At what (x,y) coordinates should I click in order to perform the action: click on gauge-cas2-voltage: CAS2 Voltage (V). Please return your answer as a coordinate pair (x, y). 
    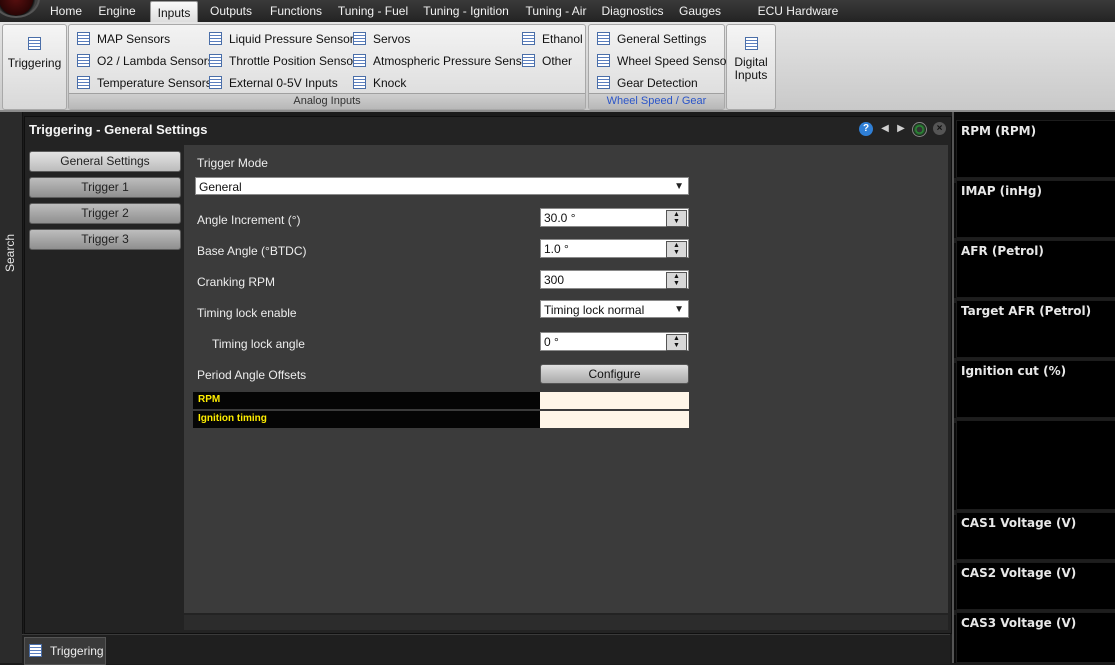
    Looking at the image, I should click on (1035, 586).